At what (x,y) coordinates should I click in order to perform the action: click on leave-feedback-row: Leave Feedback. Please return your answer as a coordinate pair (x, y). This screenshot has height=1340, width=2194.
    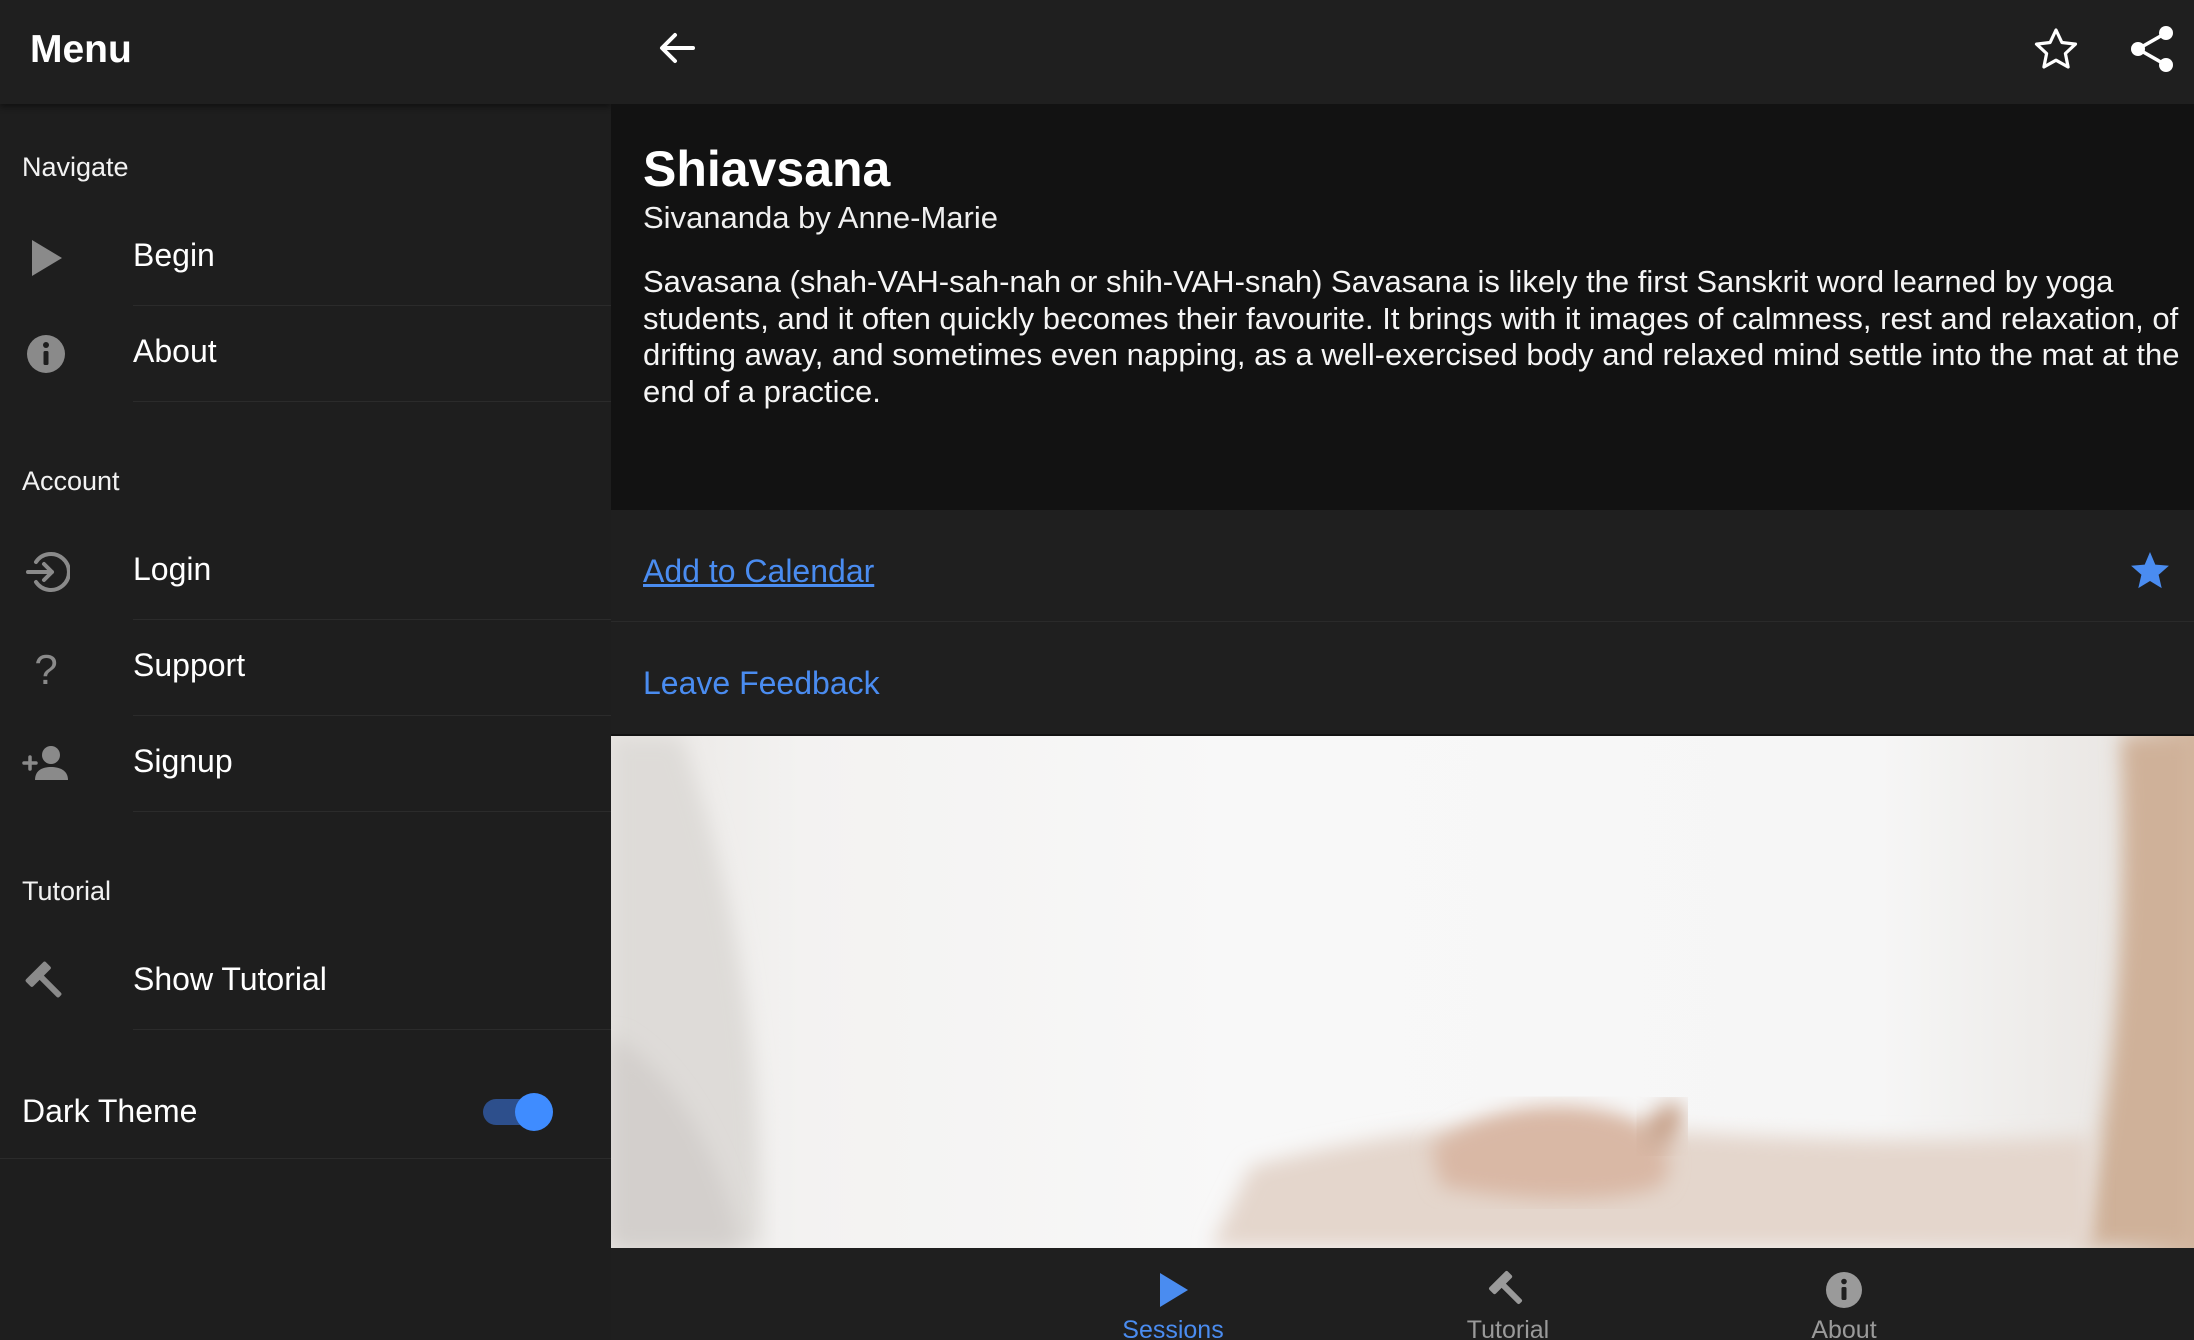
    Looking at the image, I should click on (1402, 678).